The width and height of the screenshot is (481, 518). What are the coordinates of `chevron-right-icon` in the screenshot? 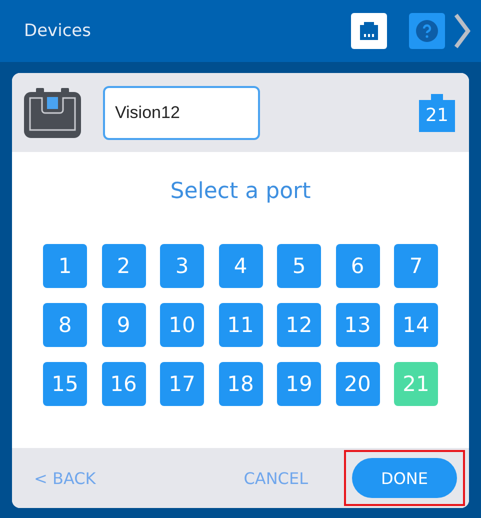 It's located at (462, 31).